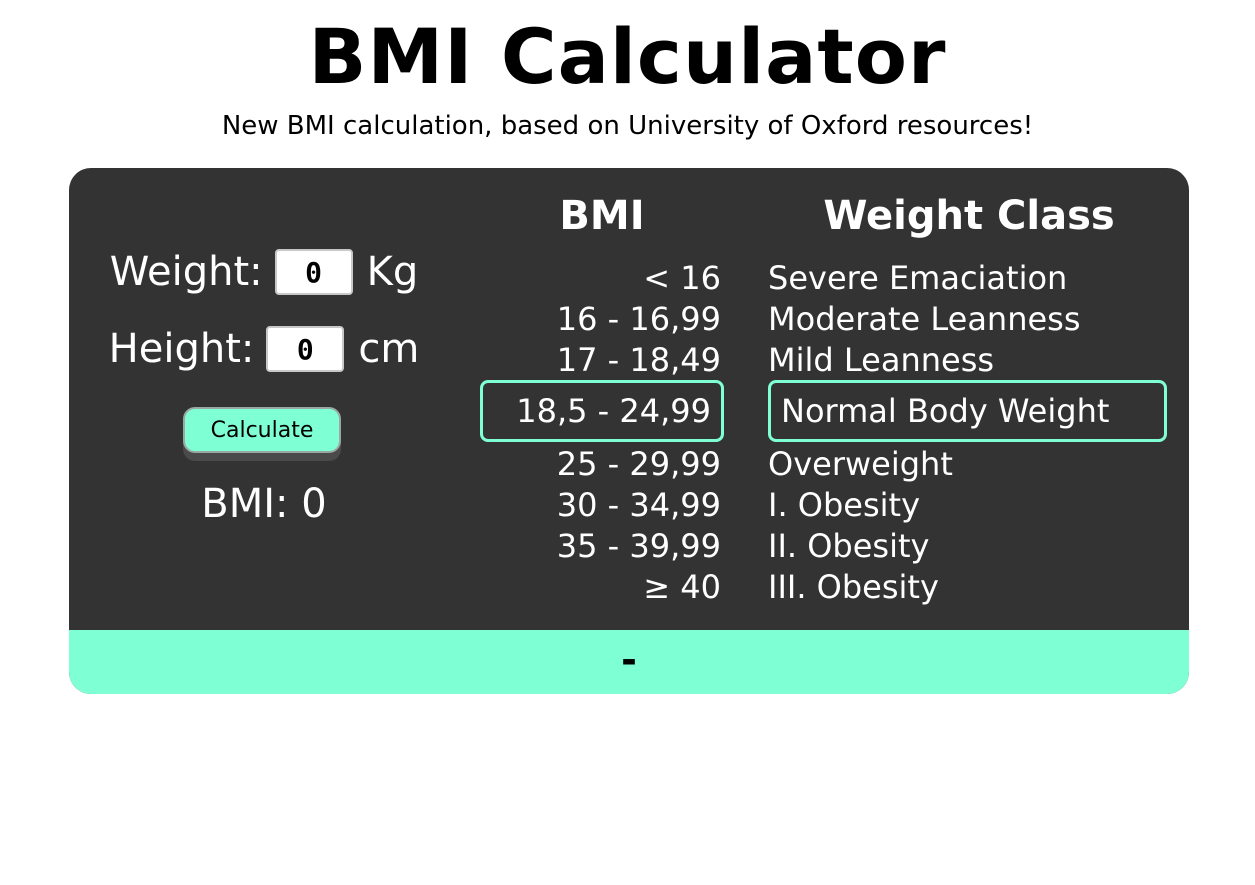 This screenshot has width=1255, height=885. I want to click on weight-class-overweight: Overweight, so click(860, 464).